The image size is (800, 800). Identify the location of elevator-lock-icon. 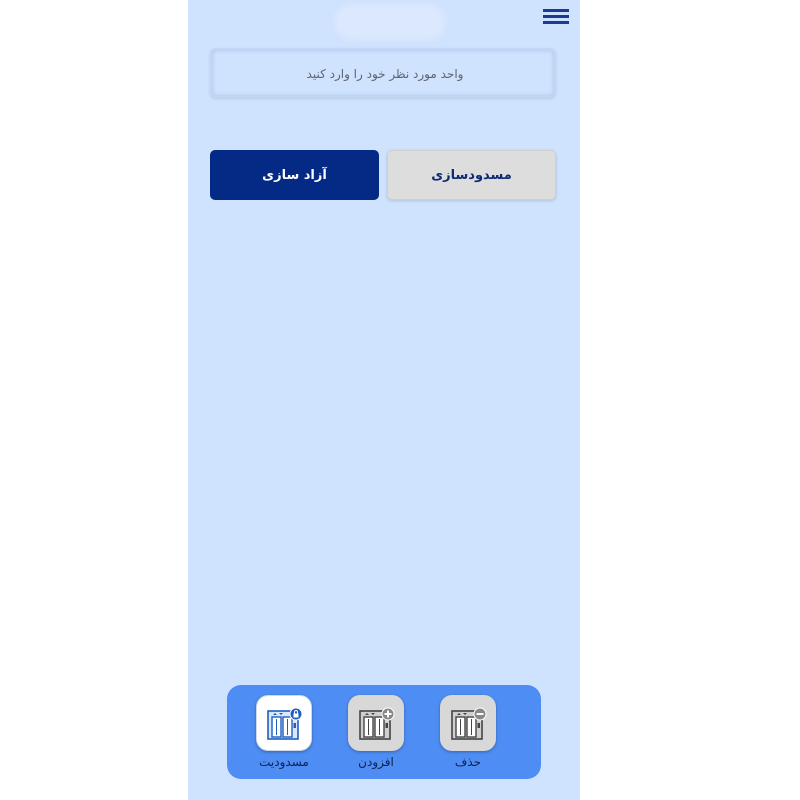
(284, 723).